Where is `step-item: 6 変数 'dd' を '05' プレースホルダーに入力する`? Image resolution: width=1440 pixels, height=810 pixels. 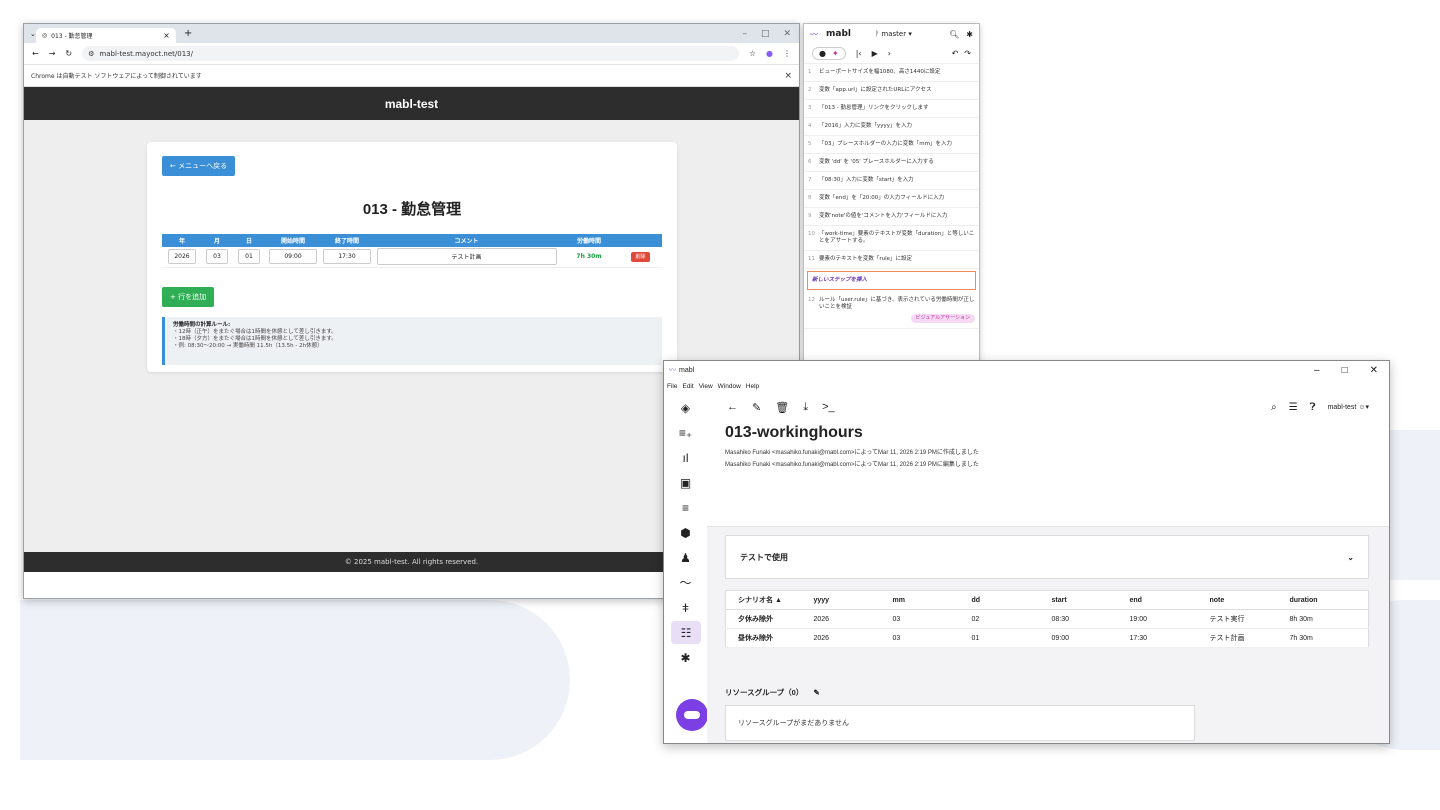 step-item: 6 変数 'dd' を '05' プレースホルダーに入力する is located at coordinates (891, 163).